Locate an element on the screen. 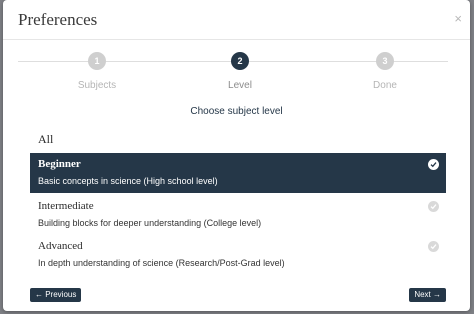 This screenshot has height=314, width=474. step-2-badge: 2 is located at coordinates (240, 61).